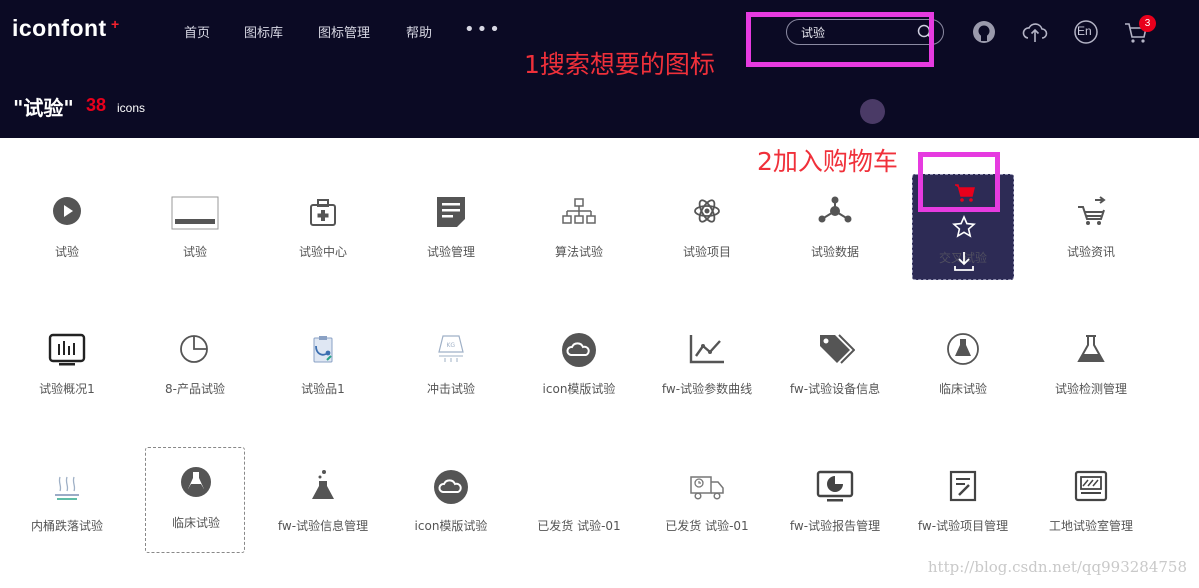 Image resolution: width=1199 pixels, height=588 pixels. Describe the element at coordinates (840, 39) in the screenshot. I see `annotation-box-search` at that location.